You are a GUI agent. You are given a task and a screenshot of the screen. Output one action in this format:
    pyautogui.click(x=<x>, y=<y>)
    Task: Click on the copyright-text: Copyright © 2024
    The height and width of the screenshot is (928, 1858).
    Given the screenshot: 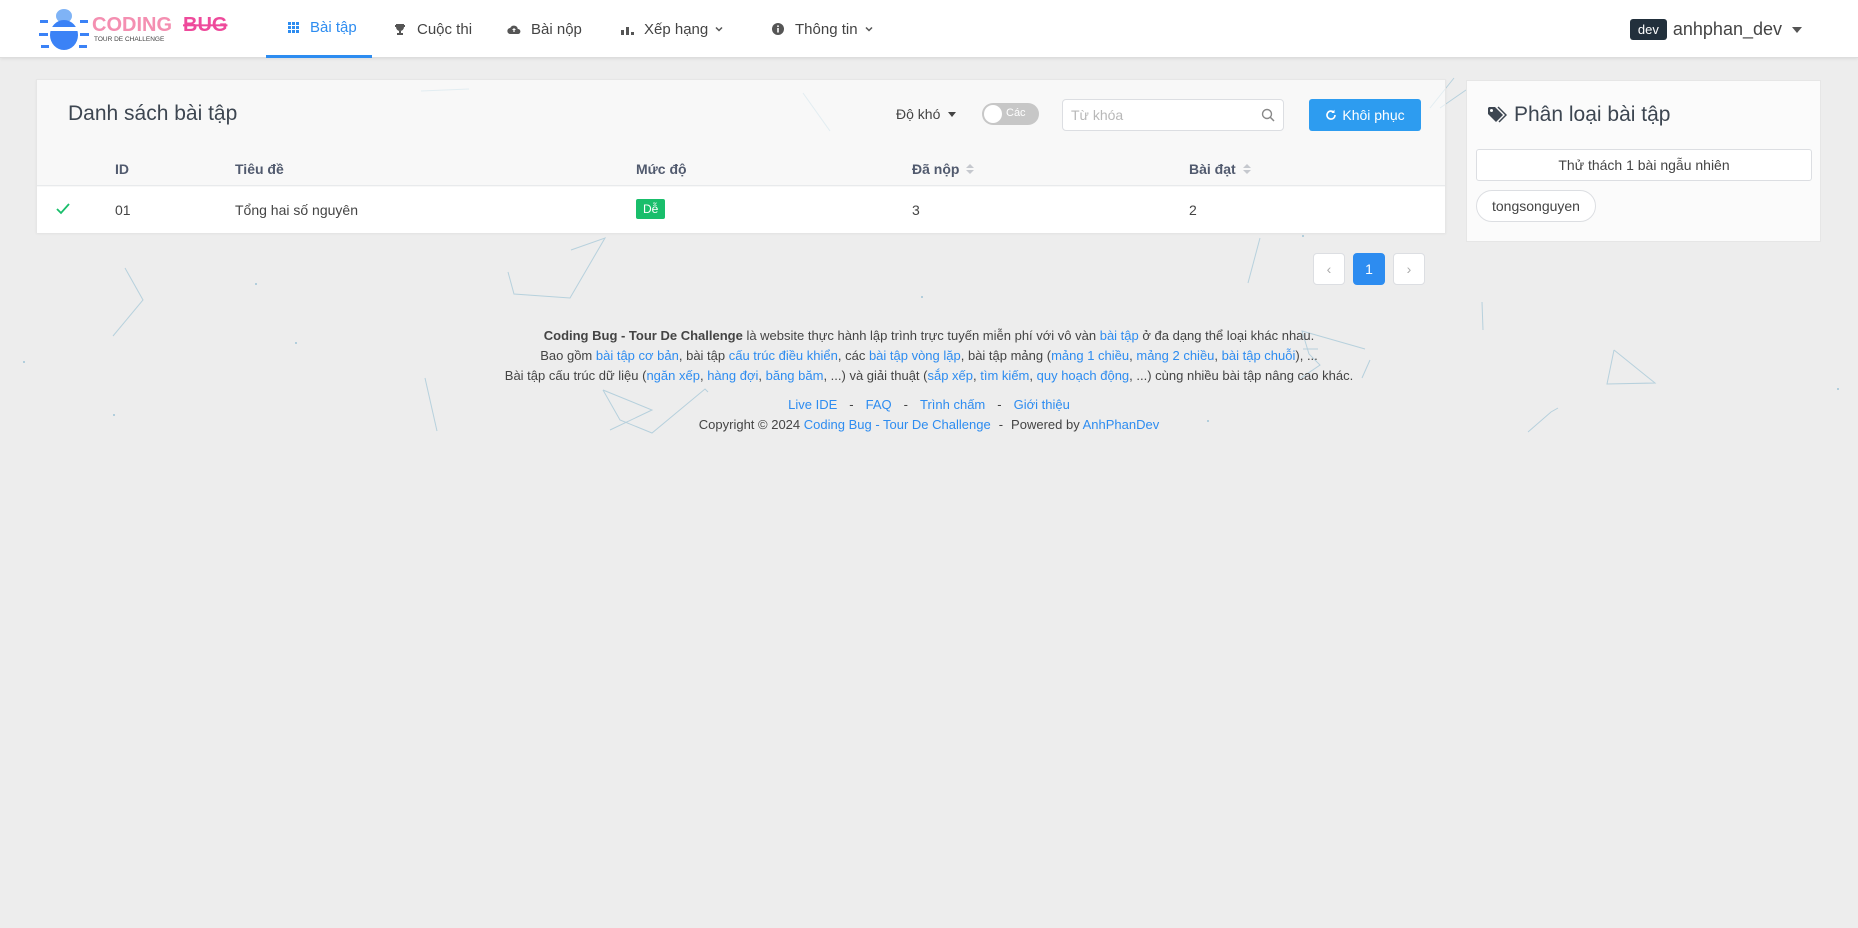 What is the action you would take?
    pyautogui.click(x=751, y=424)
    